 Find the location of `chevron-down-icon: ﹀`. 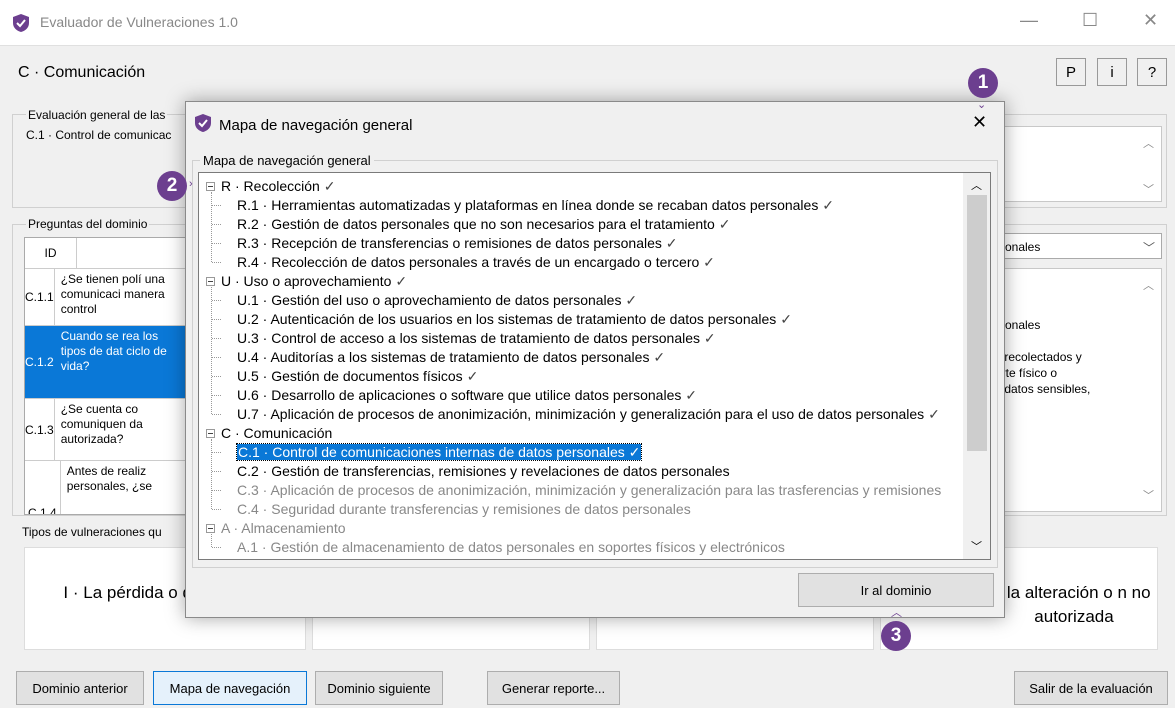

chevron-down-icon: ﹀ is located at coordinates (1148, 248).